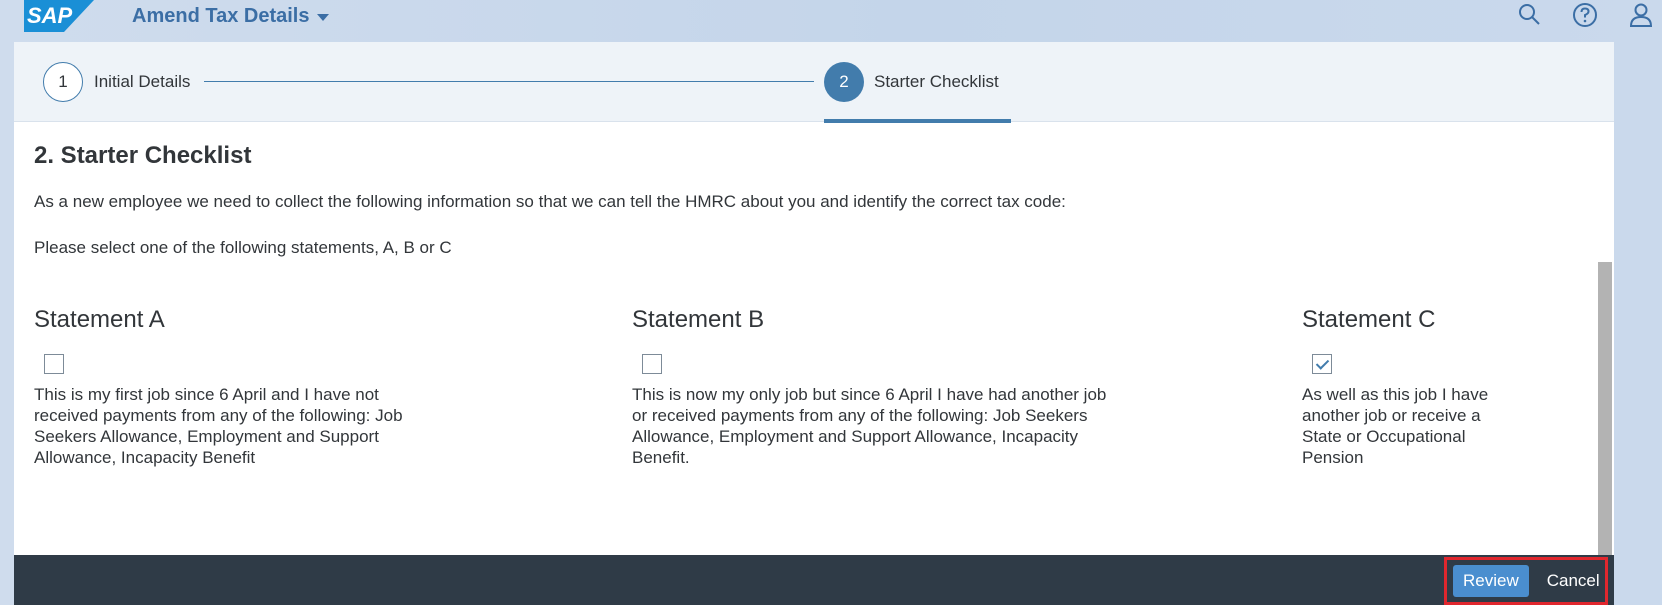  I want to click on wizard-progress-bar: 1 Initial Details 2 Starter Checklist, so click(814, 82).